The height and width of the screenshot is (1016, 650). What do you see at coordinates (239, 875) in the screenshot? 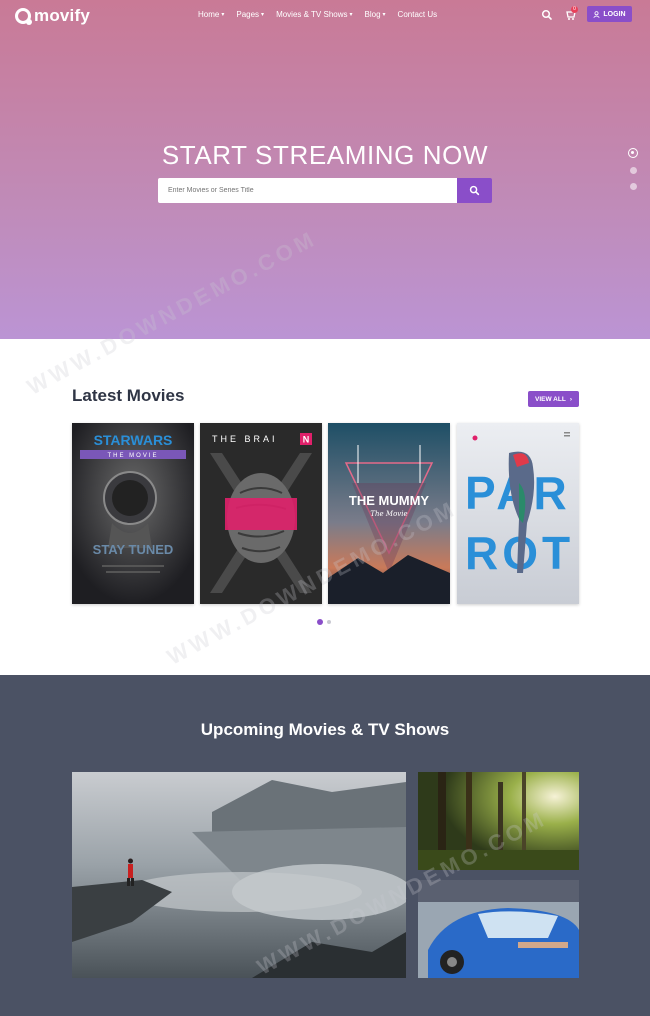
I see `upcoming-item-mountain-lake` at bounding box center [239, 875].